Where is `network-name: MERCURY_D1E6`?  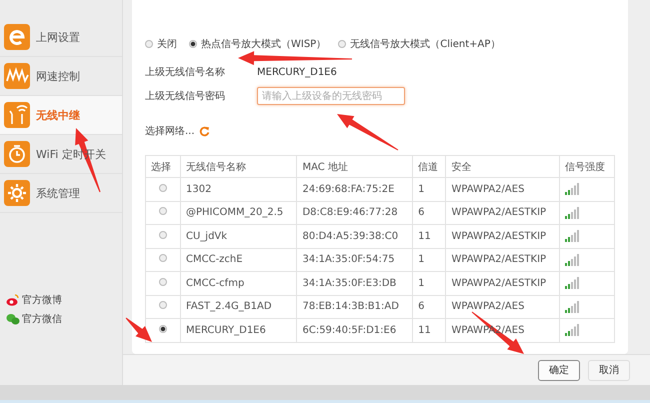 network-name: MERCURY_D1E6 is located at coordinates (297, 72).